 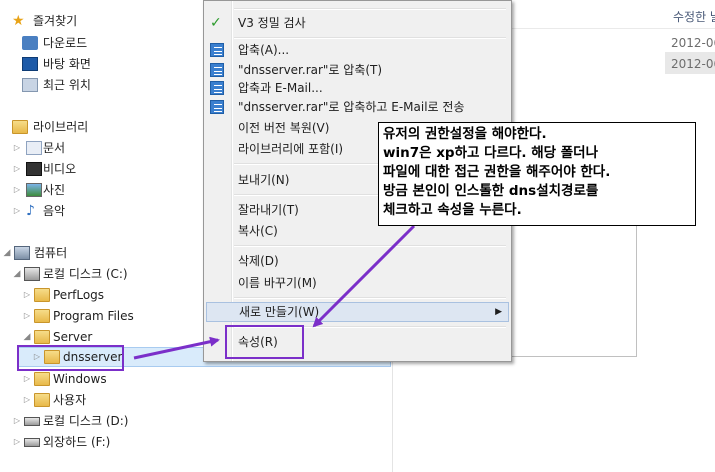 What do you see at coordinates (176, 348) in the screenshot?
I see `arrow-to-properties` at bounding box center [176, 348].